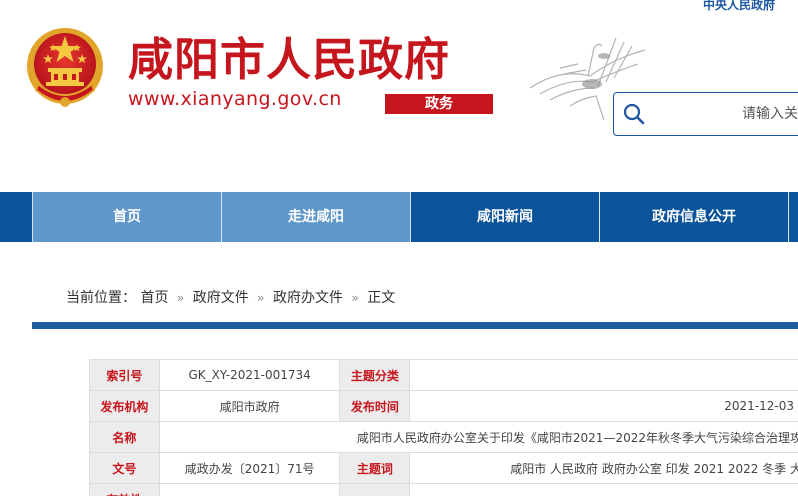 Image resolution: width=798 pixels, height=496 pixels. Describe the element at coordinates (249, 489) in the screenshot. I see `validity-value` at that location.